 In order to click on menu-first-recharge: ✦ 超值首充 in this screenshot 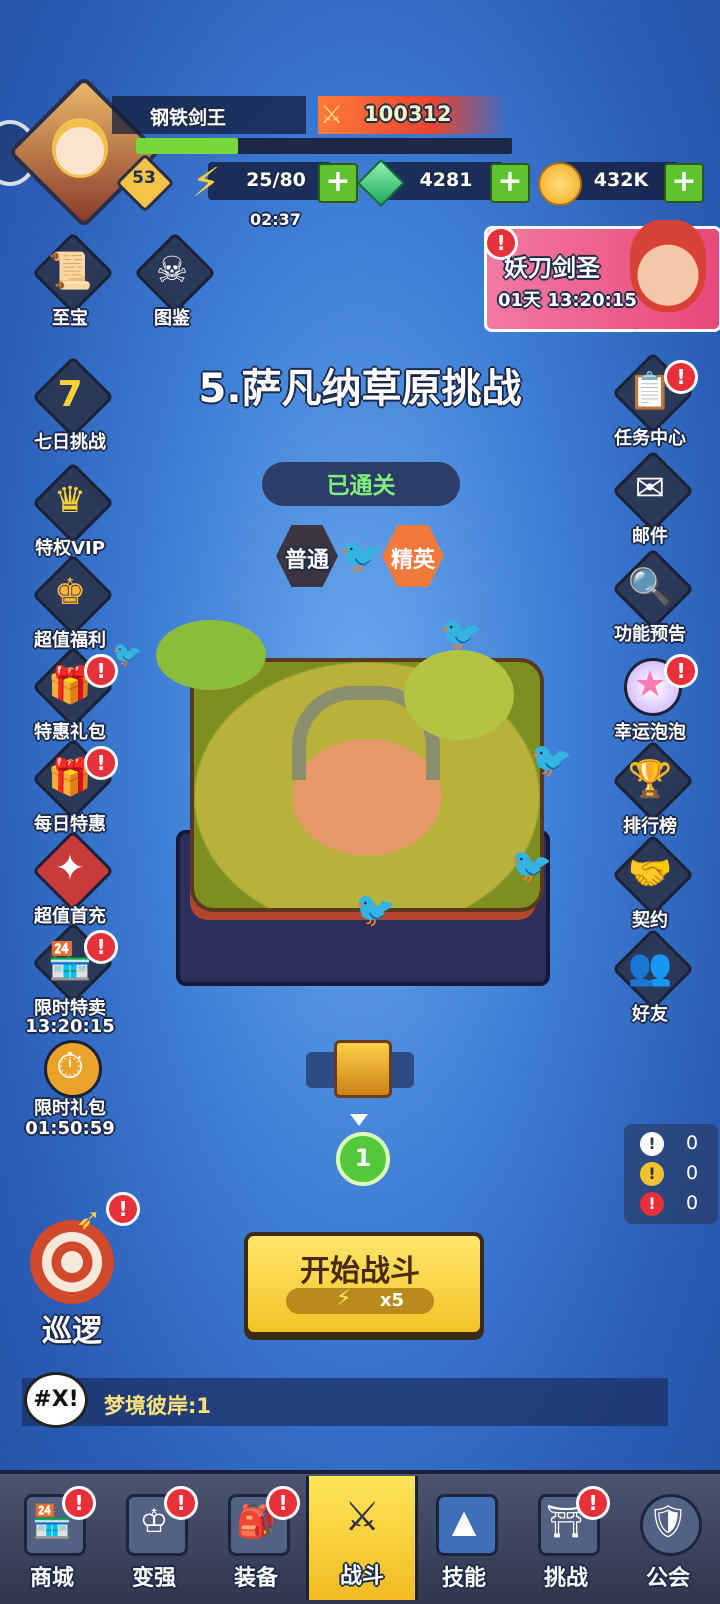, I will do `click(69, 878)`.